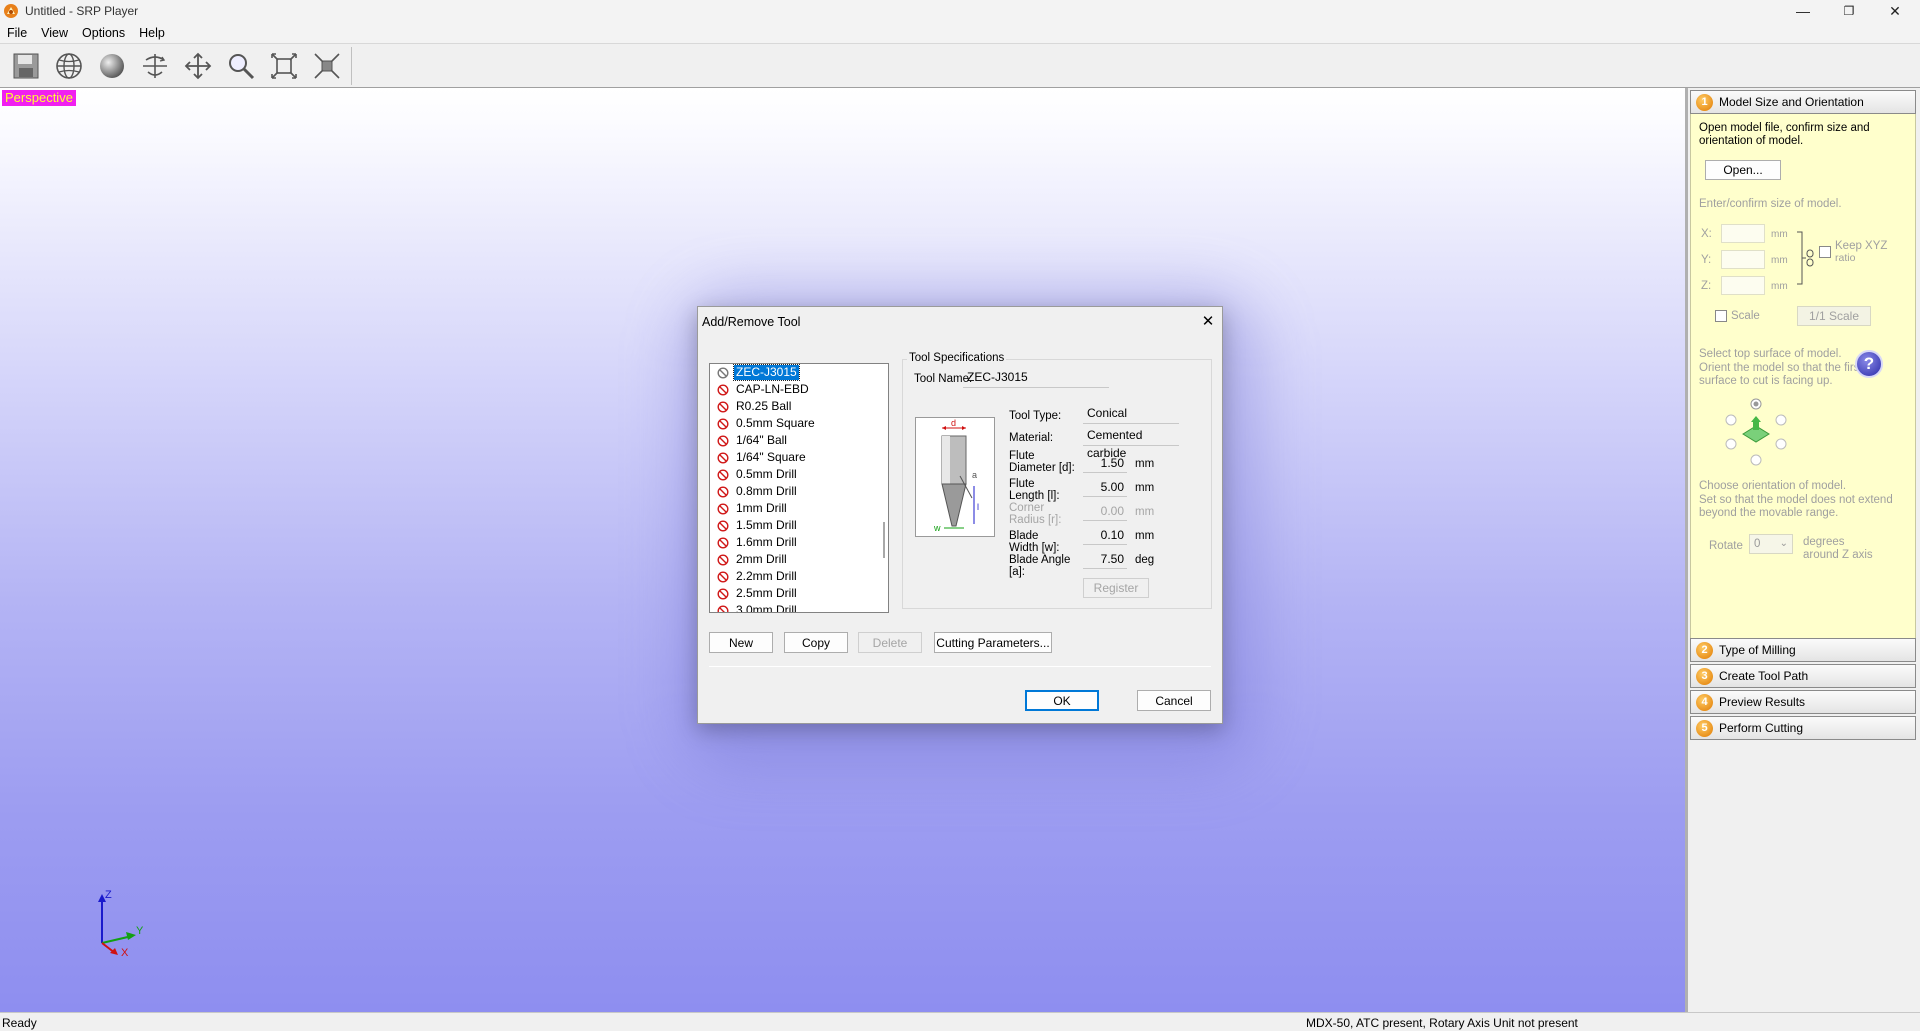  I want to click on orientation-selector-icon, so click(1756, 432).